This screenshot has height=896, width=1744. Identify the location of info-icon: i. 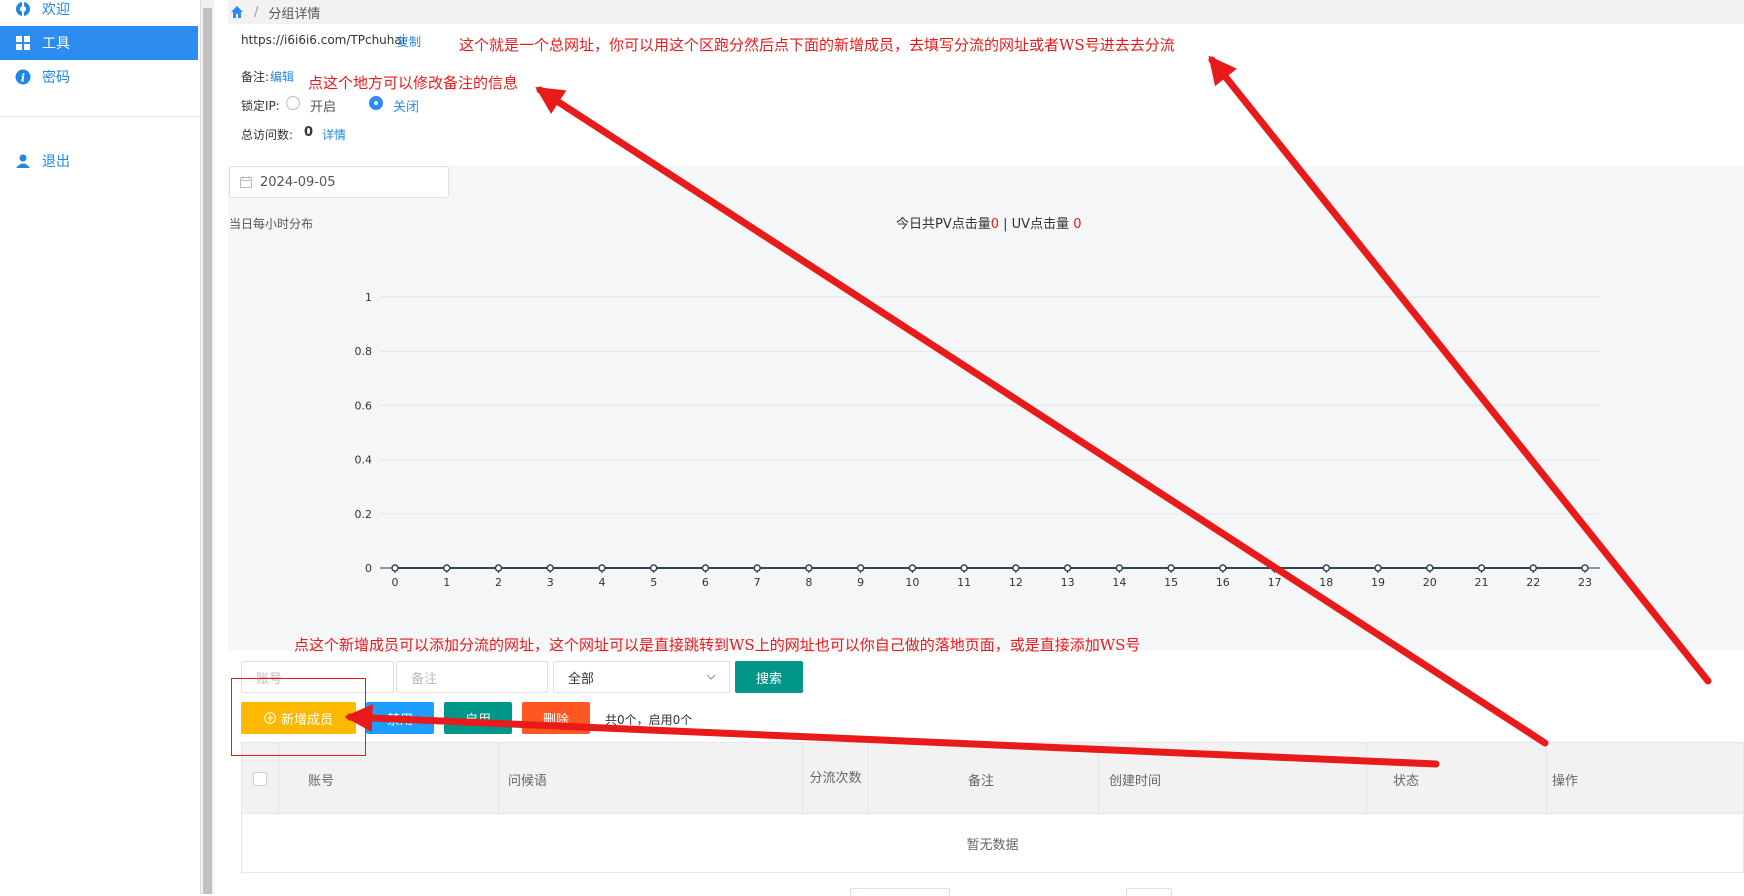
(23, 77).